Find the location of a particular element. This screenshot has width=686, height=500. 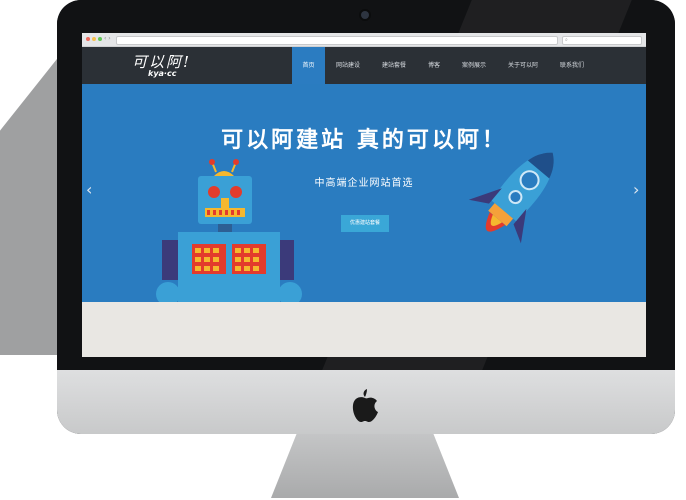

maximize-window-icon is located at coordinates (100, 39).